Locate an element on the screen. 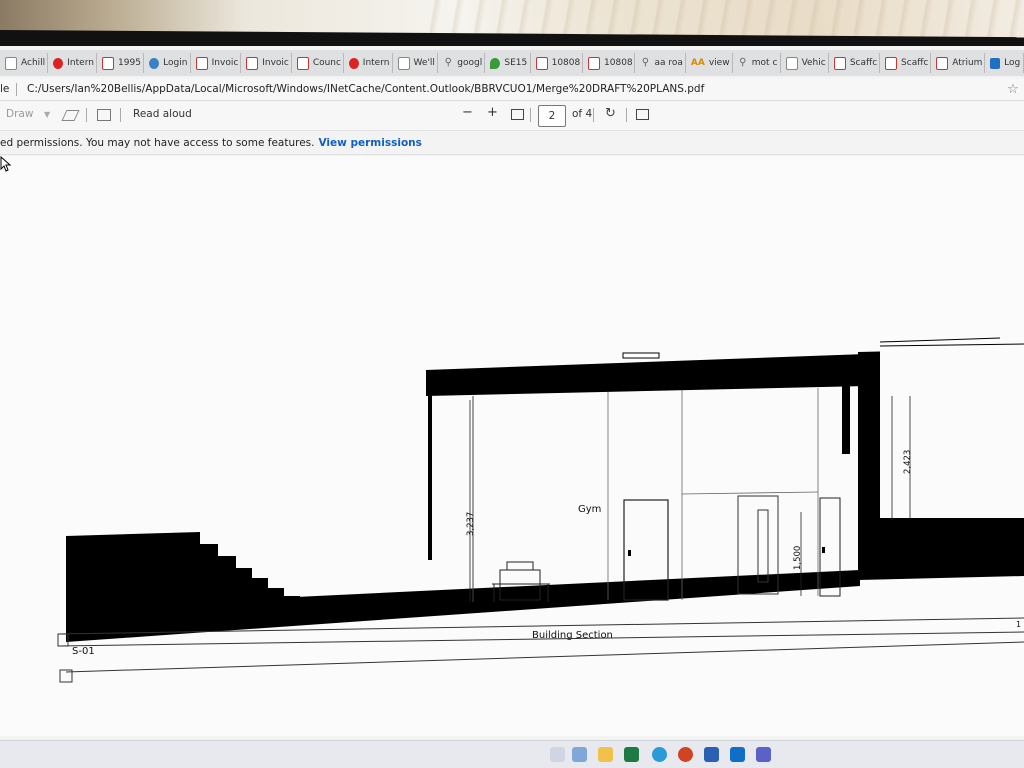 This screenshot has width=1024, height=768. dimension-door: 1,500 is located at coordinates (798, 557).